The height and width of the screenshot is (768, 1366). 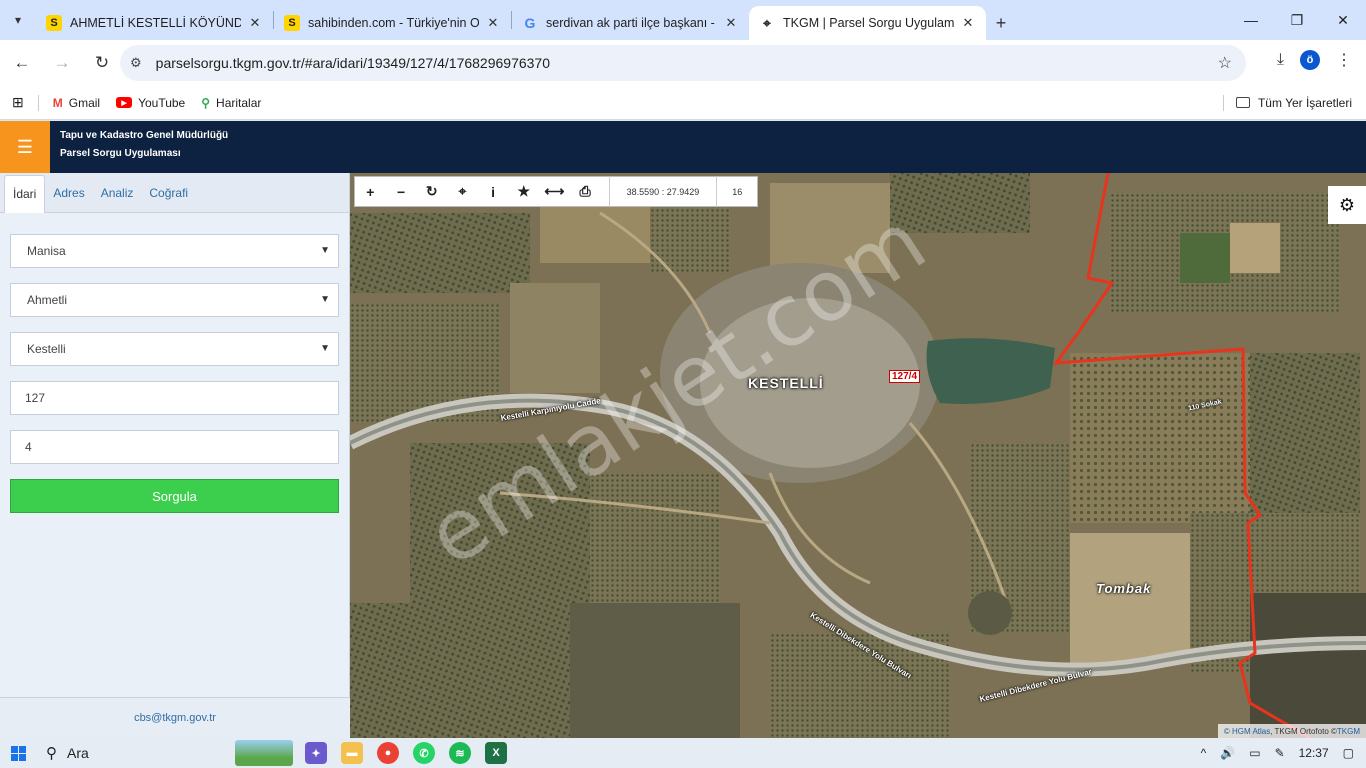 I want to click on contact-email-link: cbs@tkgm.gov.tr, so click(x=175, y=717).